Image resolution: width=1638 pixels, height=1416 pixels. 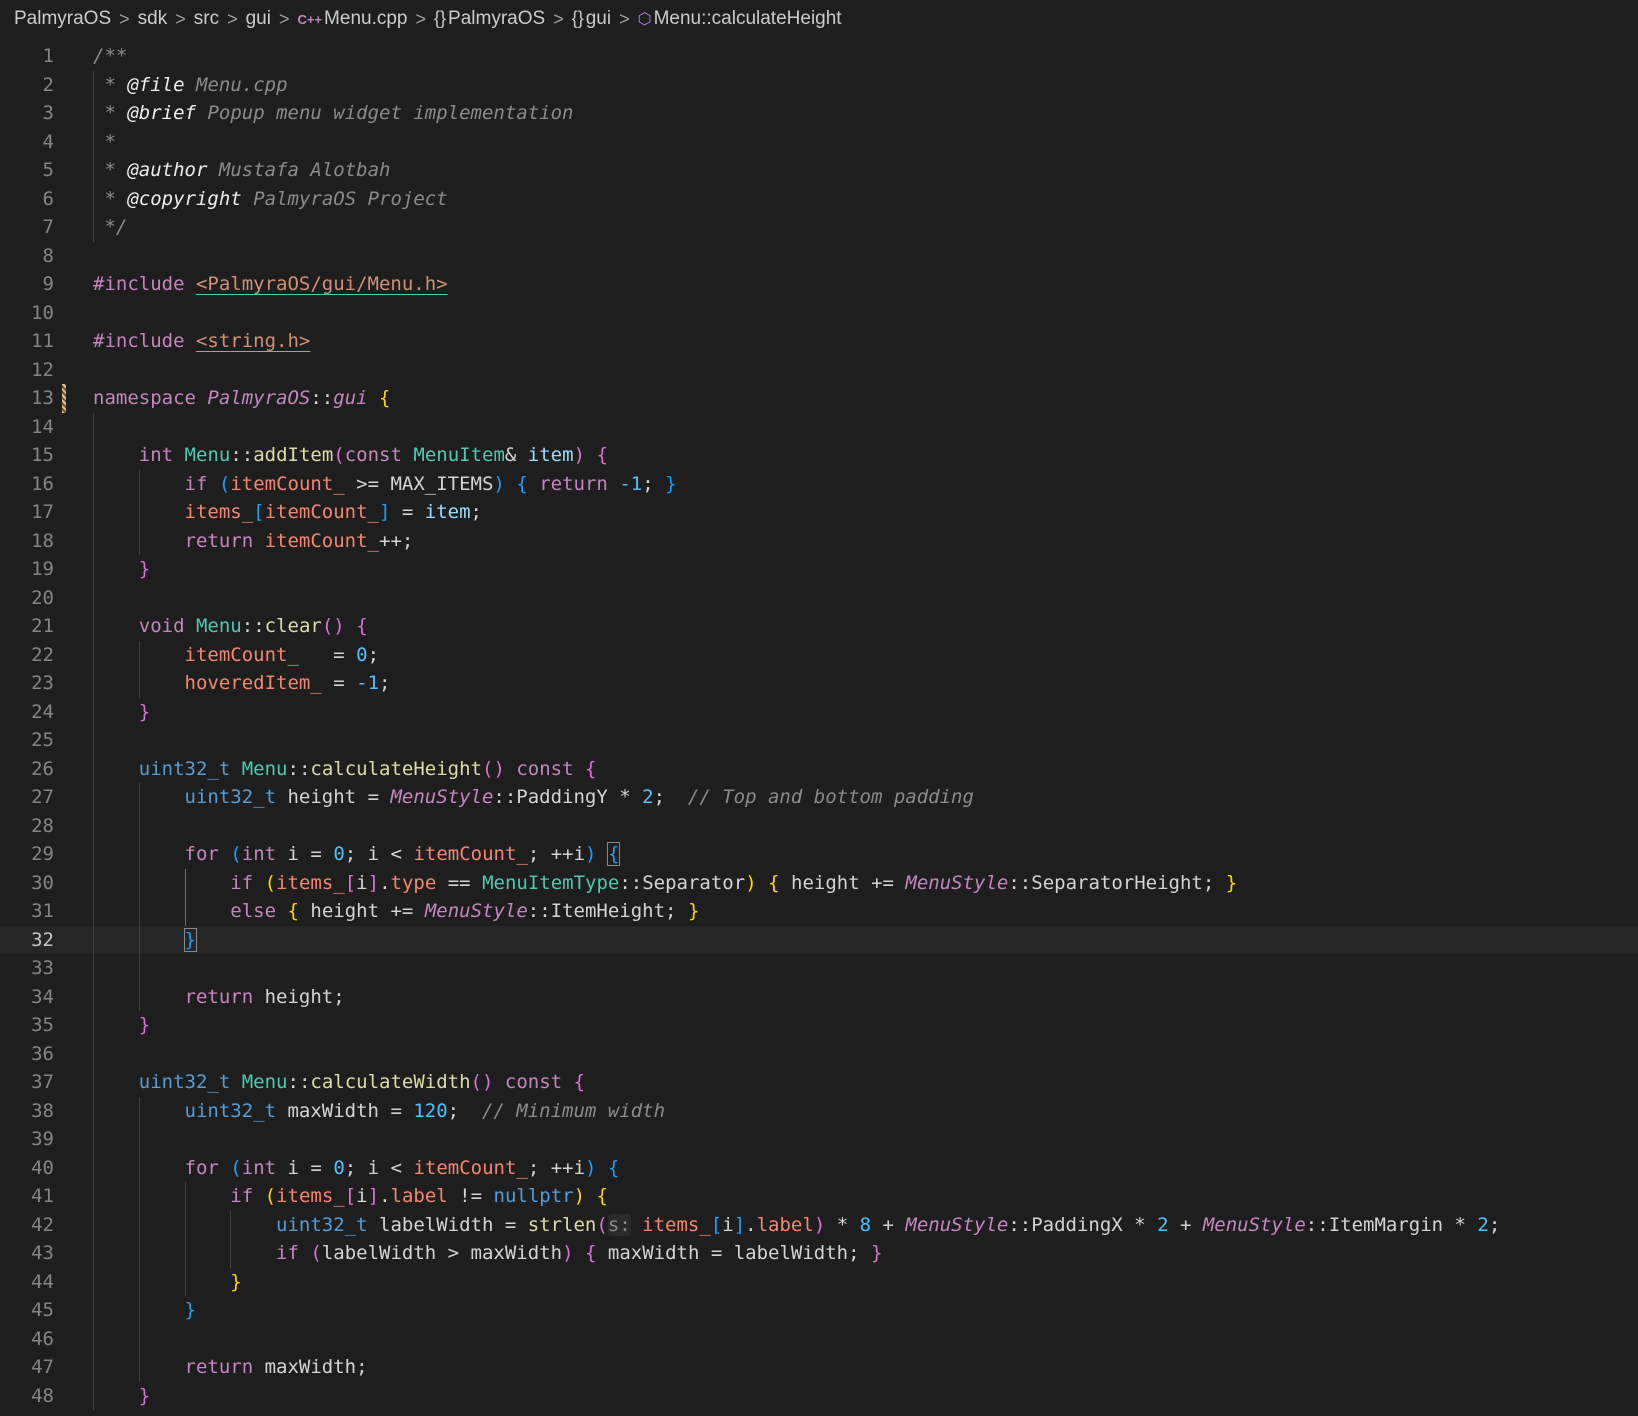 I want to click on code-line: 21 void Menu::clear() {, so click(x=819, y=626).